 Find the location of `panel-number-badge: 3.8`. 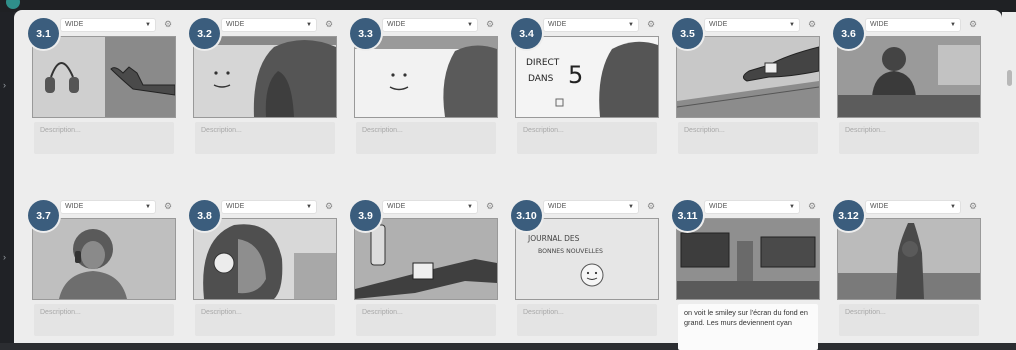

panel-number-badge: 3.8 is located at coordinates (204, 215).